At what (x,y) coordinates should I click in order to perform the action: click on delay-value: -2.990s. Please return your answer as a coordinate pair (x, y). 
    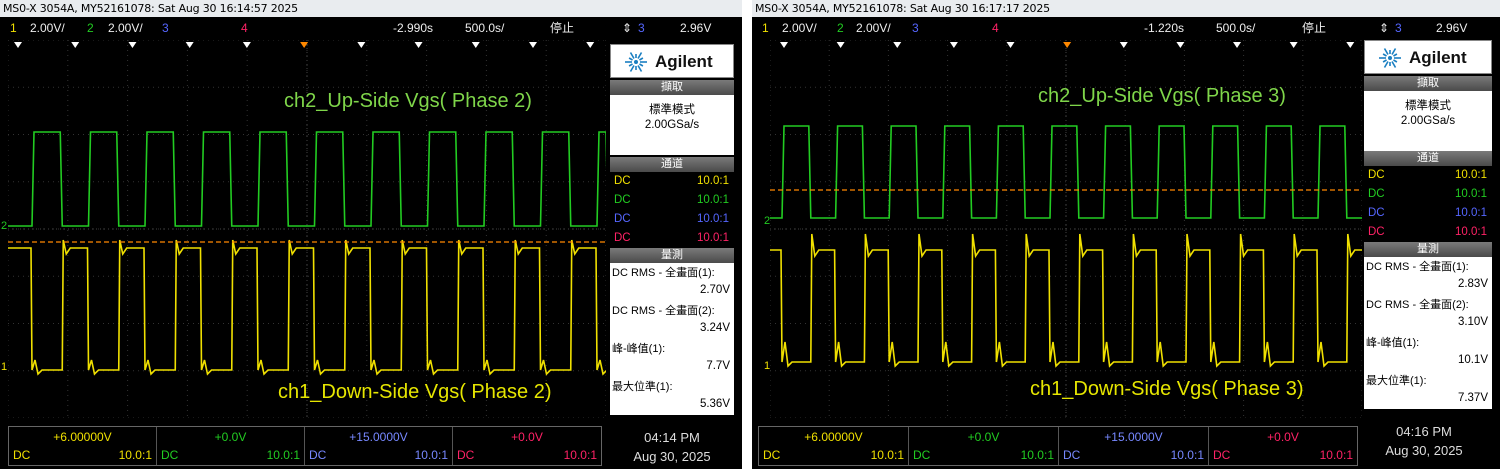
    Looking at the image, I should click on (413, 28).